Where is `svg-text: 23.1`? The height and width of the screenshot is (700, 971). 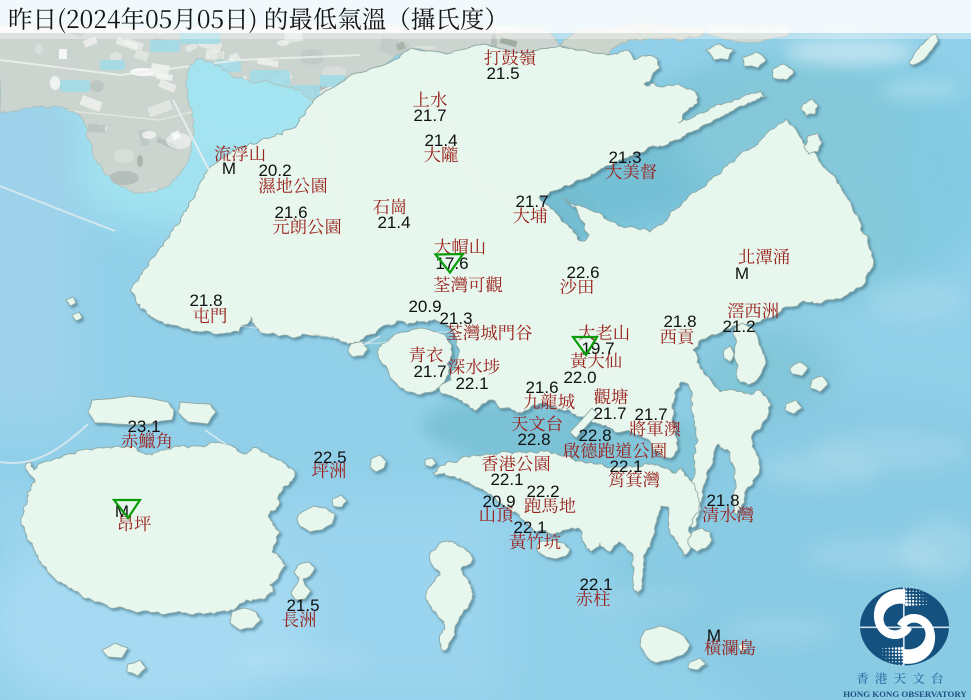
svg-text: 23.1 is located at coordinates (143, 426).